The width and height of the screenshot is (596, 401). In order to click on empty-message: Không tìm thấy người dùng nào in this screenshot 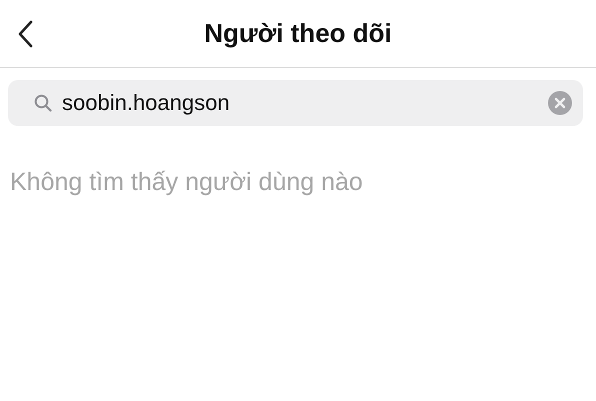, I will do `click(187, 182)`.